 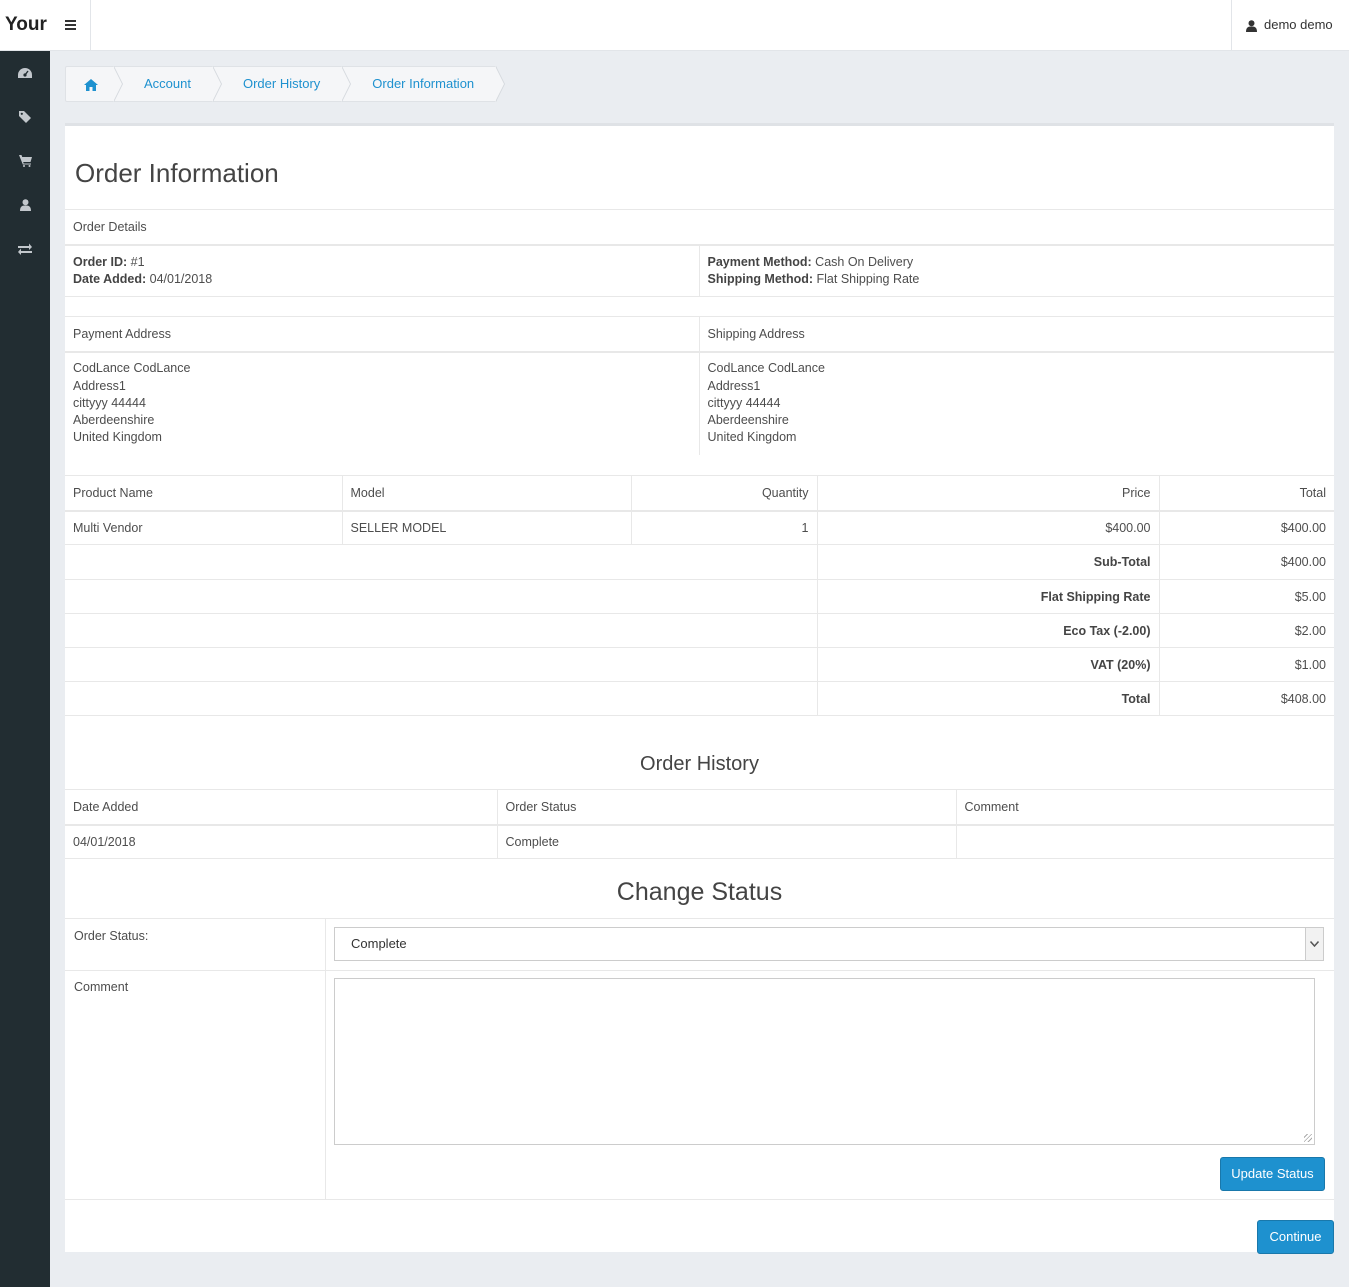 I want to click on order-id: #1, so click(x=137, y=261).